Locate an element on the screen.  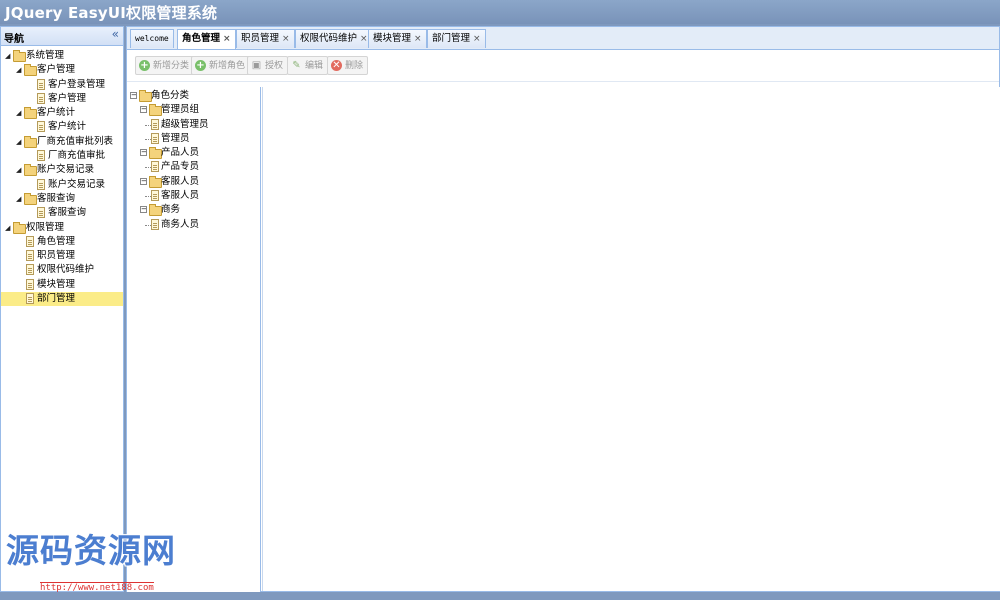
role-tree-item: 商务人员 is located at coordinates (193, 225).